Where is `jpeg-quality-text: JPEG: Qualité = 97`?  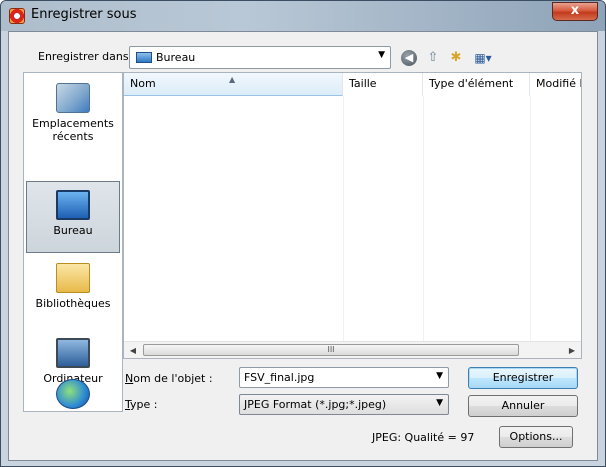
jpeg-quality-text: JPEG: Qualité = 97 is located at coordinates (423, 437).